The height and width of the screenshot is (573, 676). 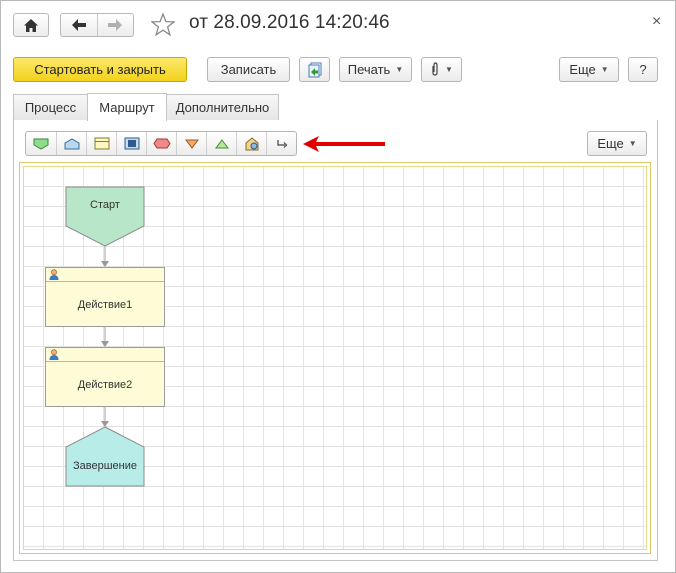 I want to click on action-node-label: Действие2, so click(x=105, y=384).